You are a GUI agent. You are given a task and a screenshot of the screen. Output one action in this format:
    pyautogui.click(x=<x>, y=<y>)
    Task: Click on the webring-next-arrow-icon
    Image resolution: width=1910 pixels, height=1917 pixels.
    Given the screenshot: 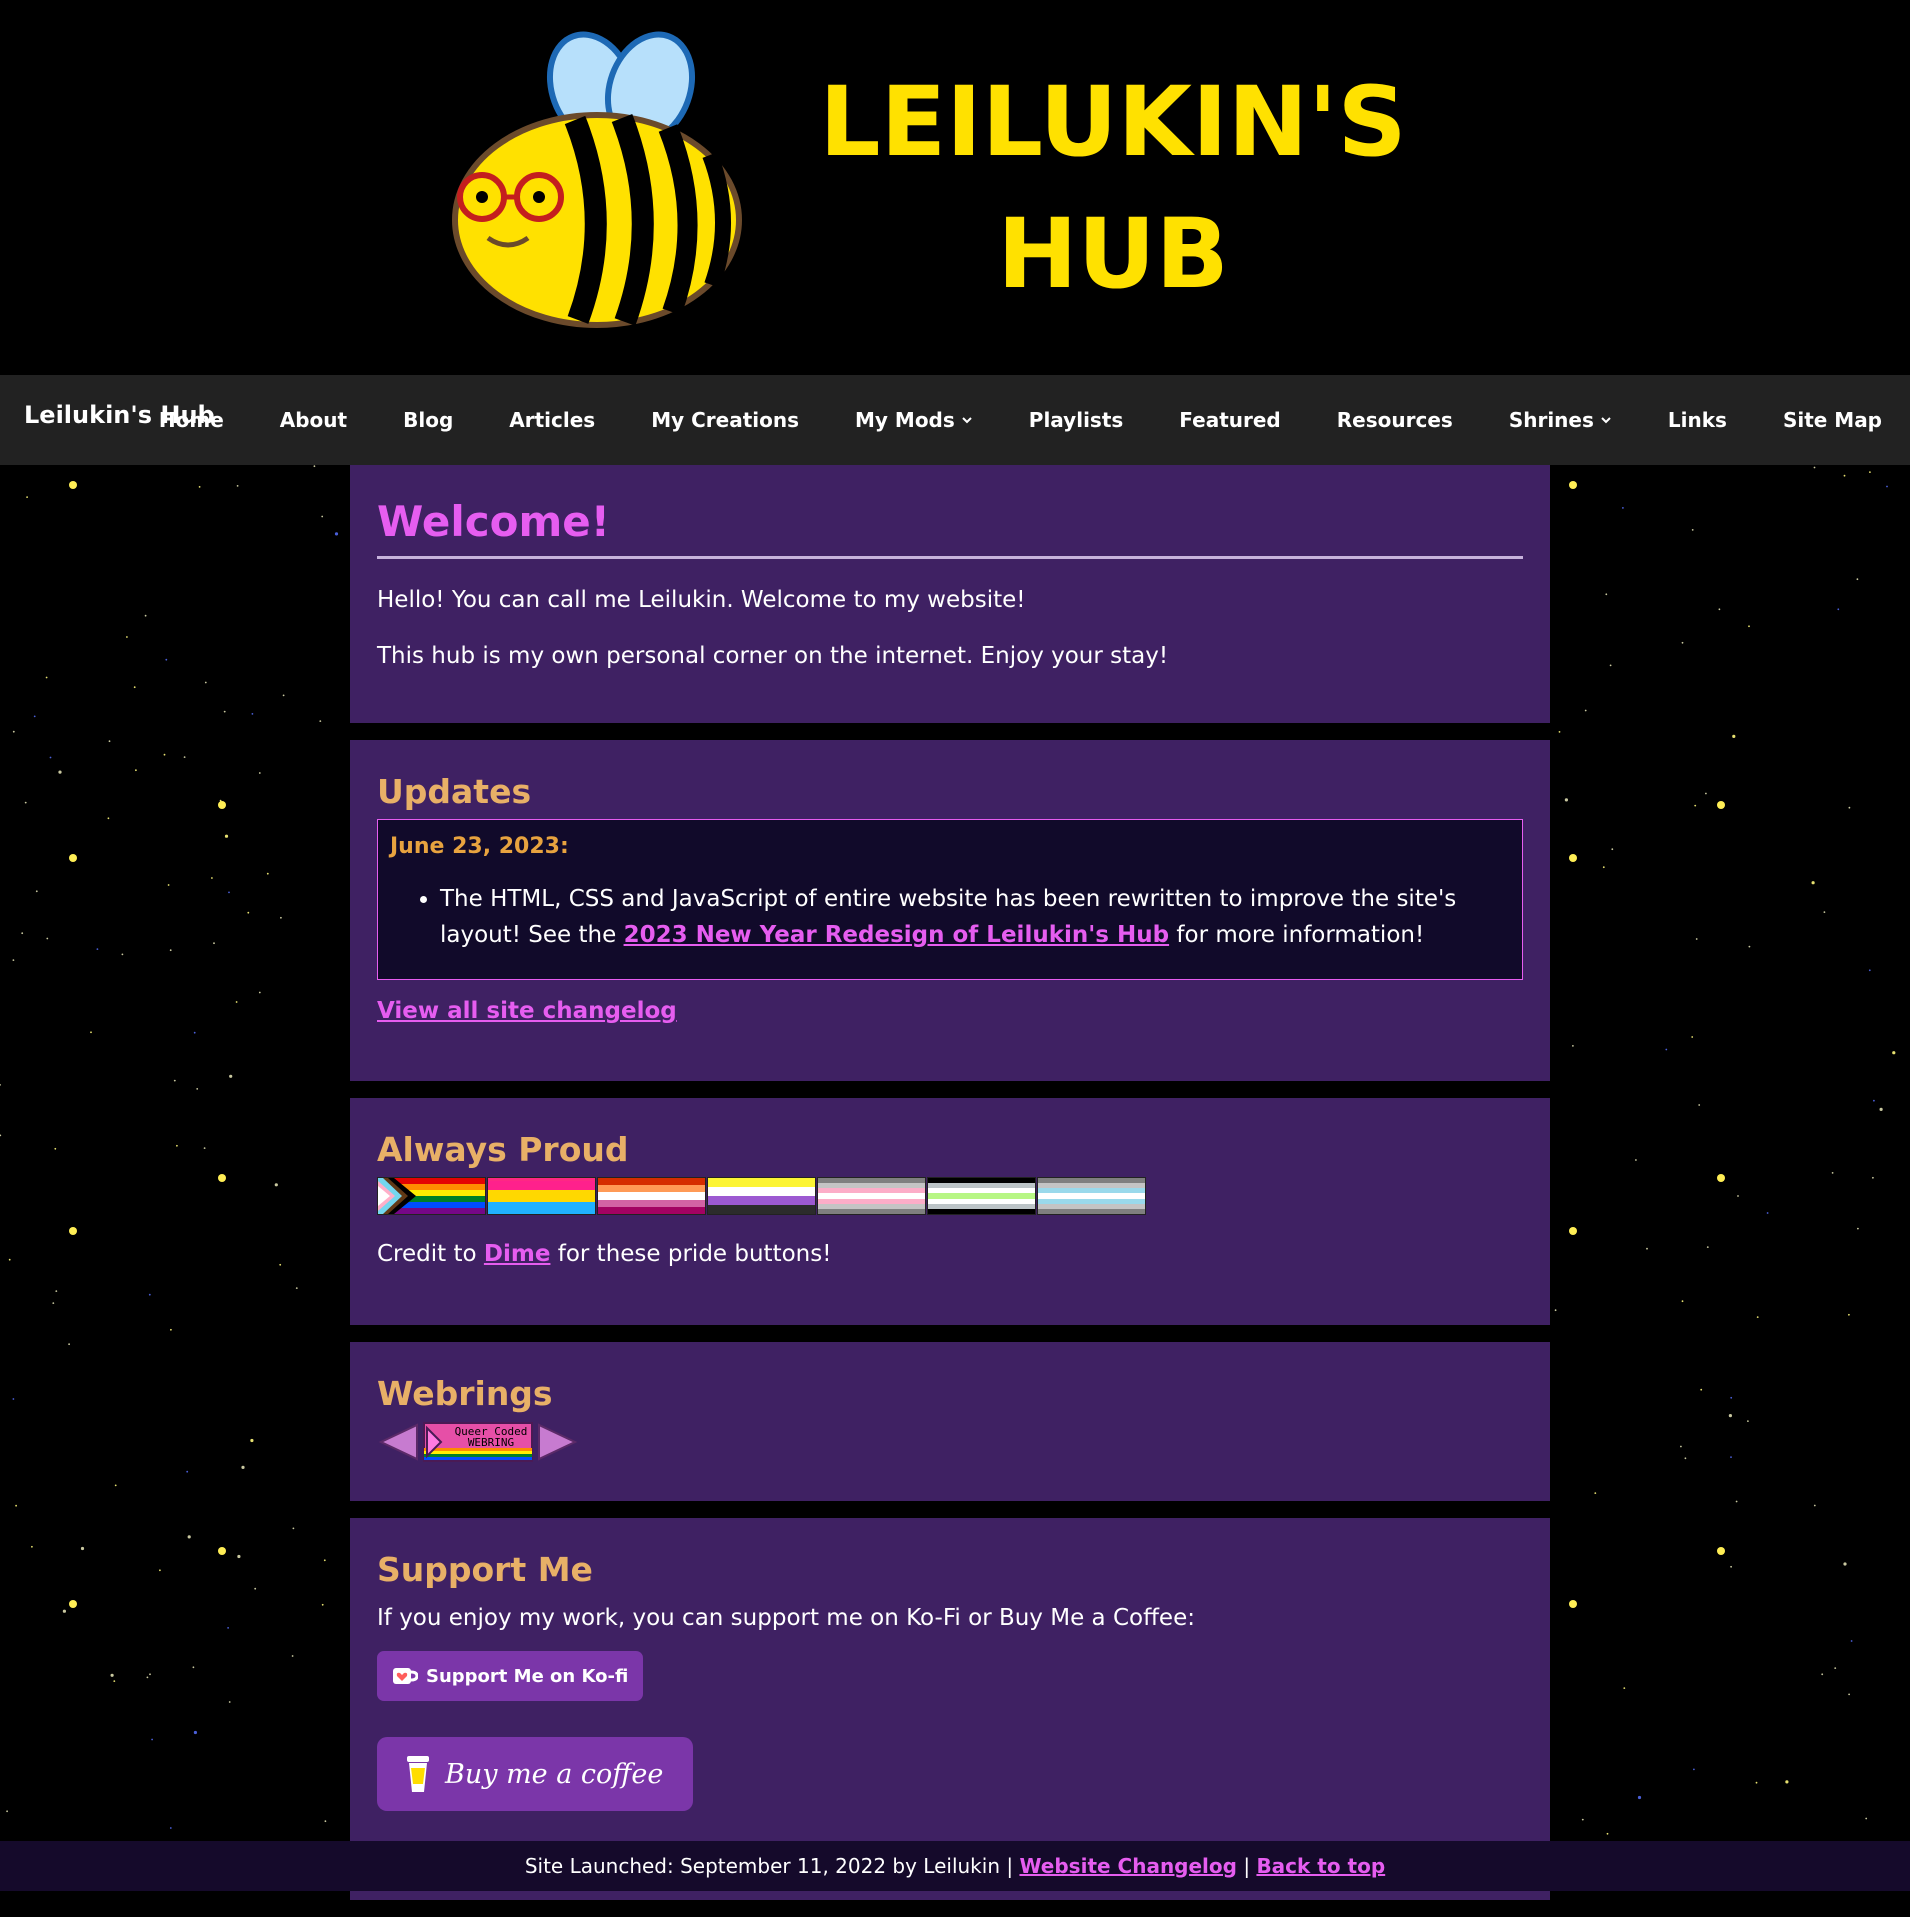 What is the action you would take?
    pyautogui.click(x=558, y=1442)
    